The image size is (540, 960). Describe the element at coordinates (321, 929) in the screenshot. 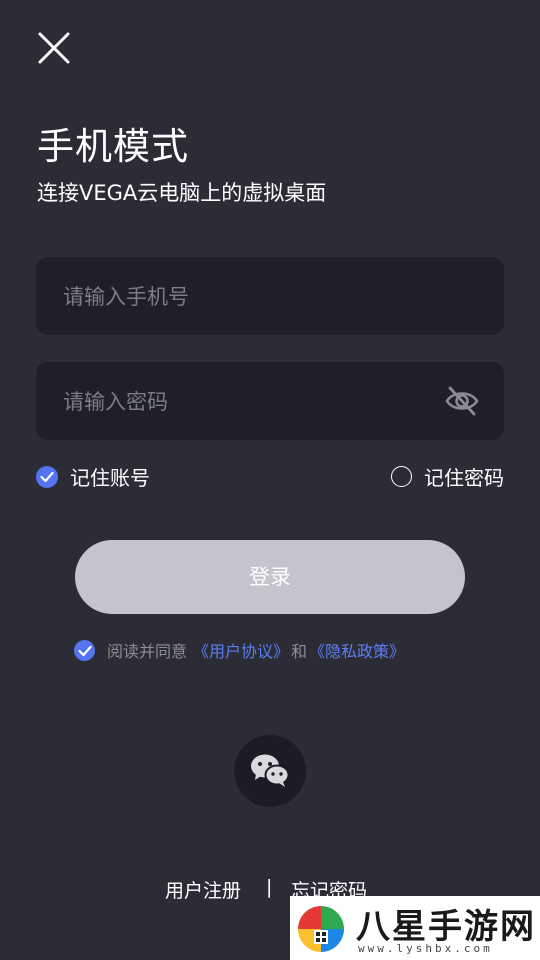

I see `watermark-logo-icon` at that location.